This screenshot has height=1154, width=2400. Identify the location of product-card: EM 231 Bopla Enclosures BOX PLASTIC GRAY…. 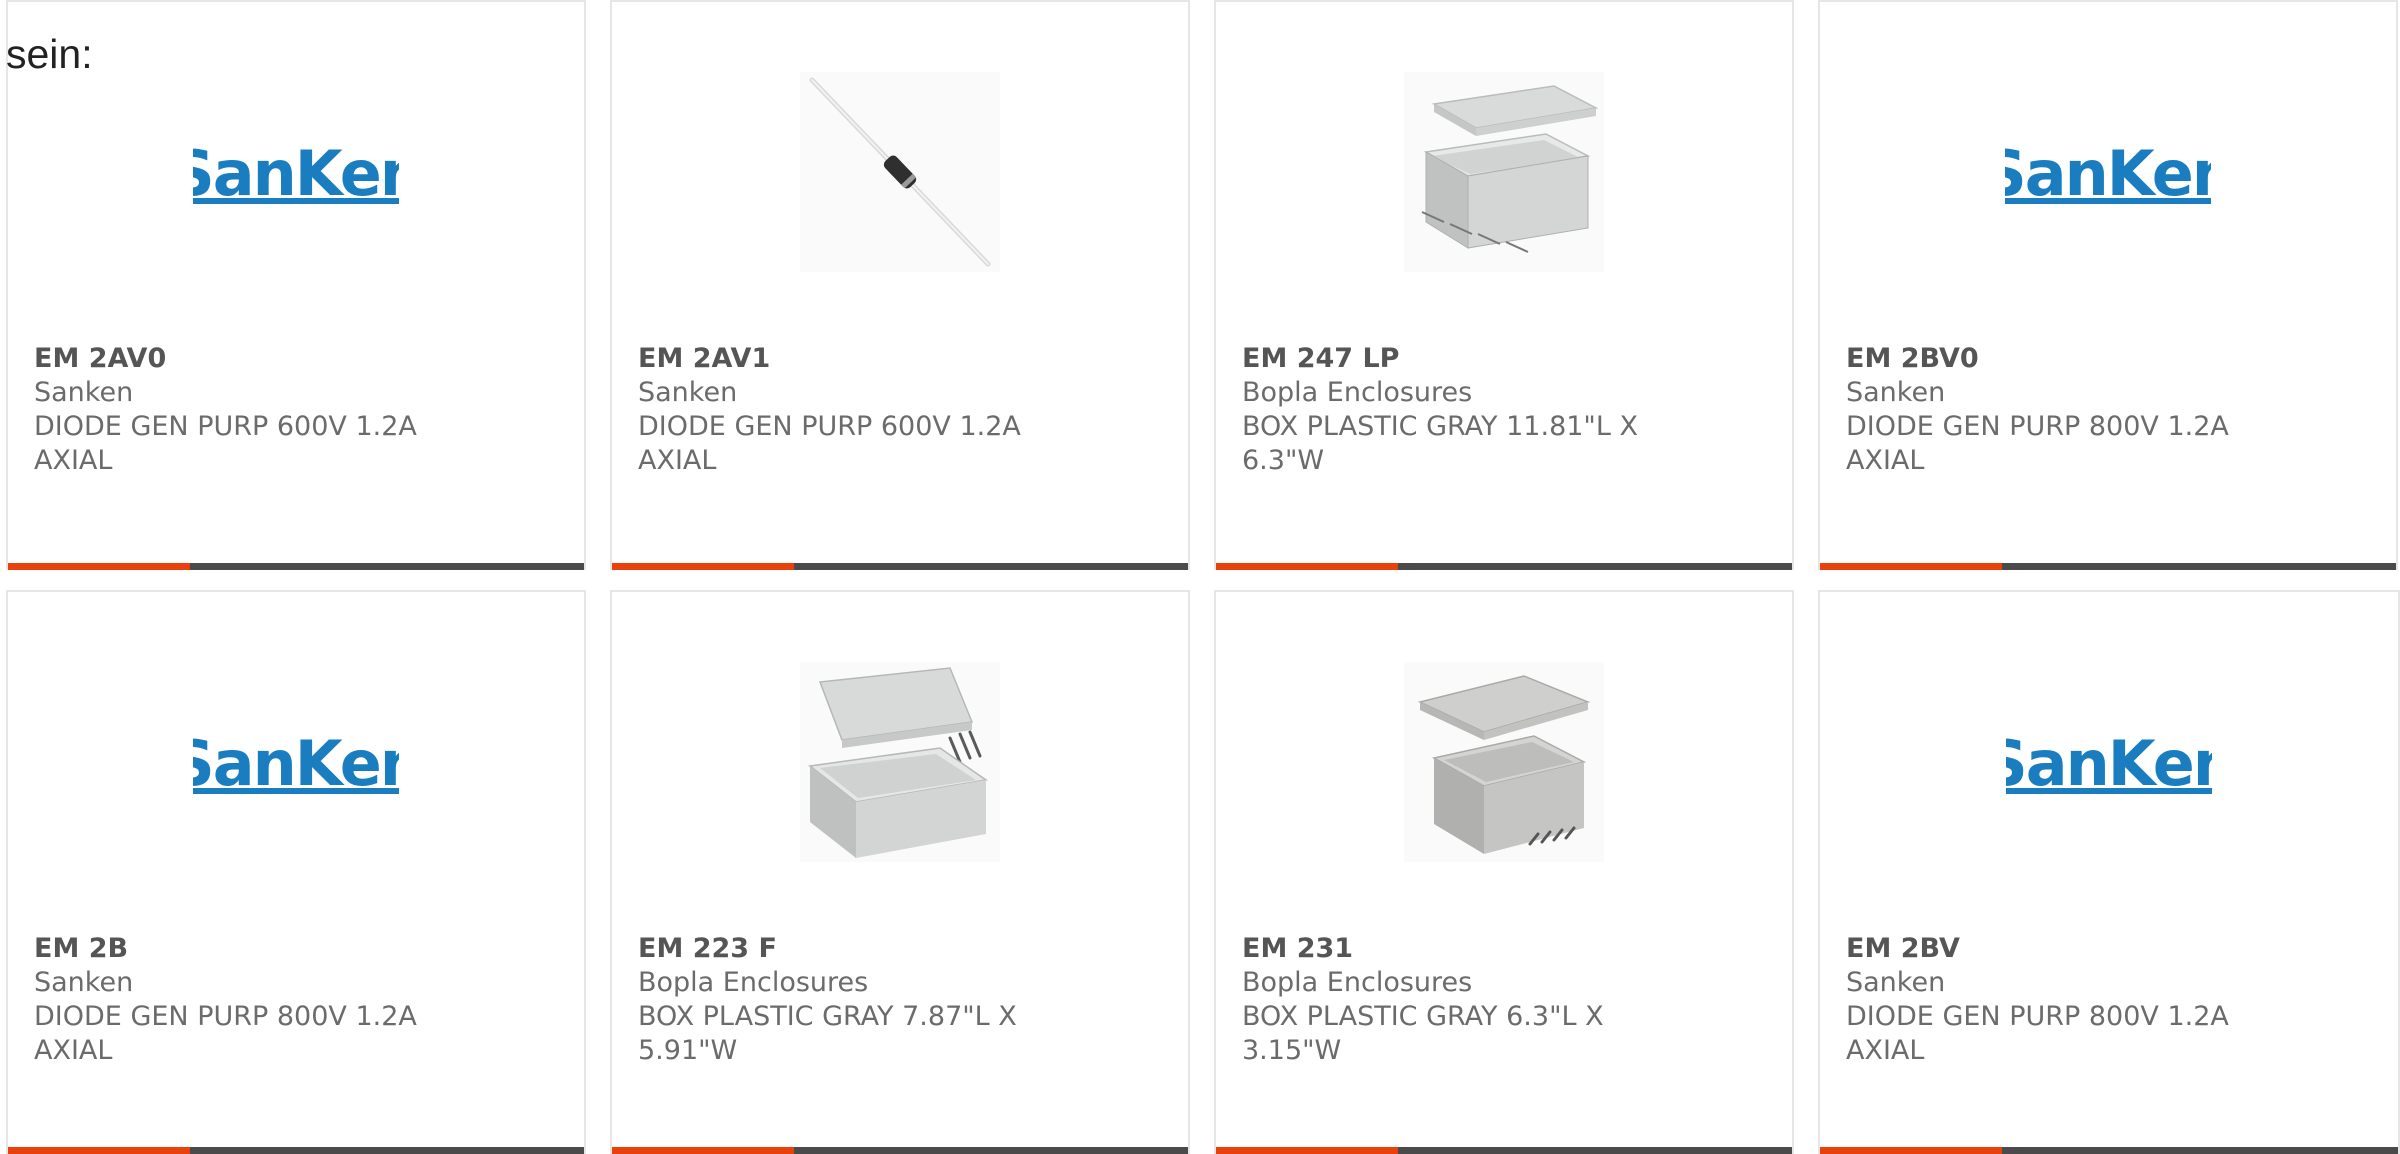
(1504, 872).